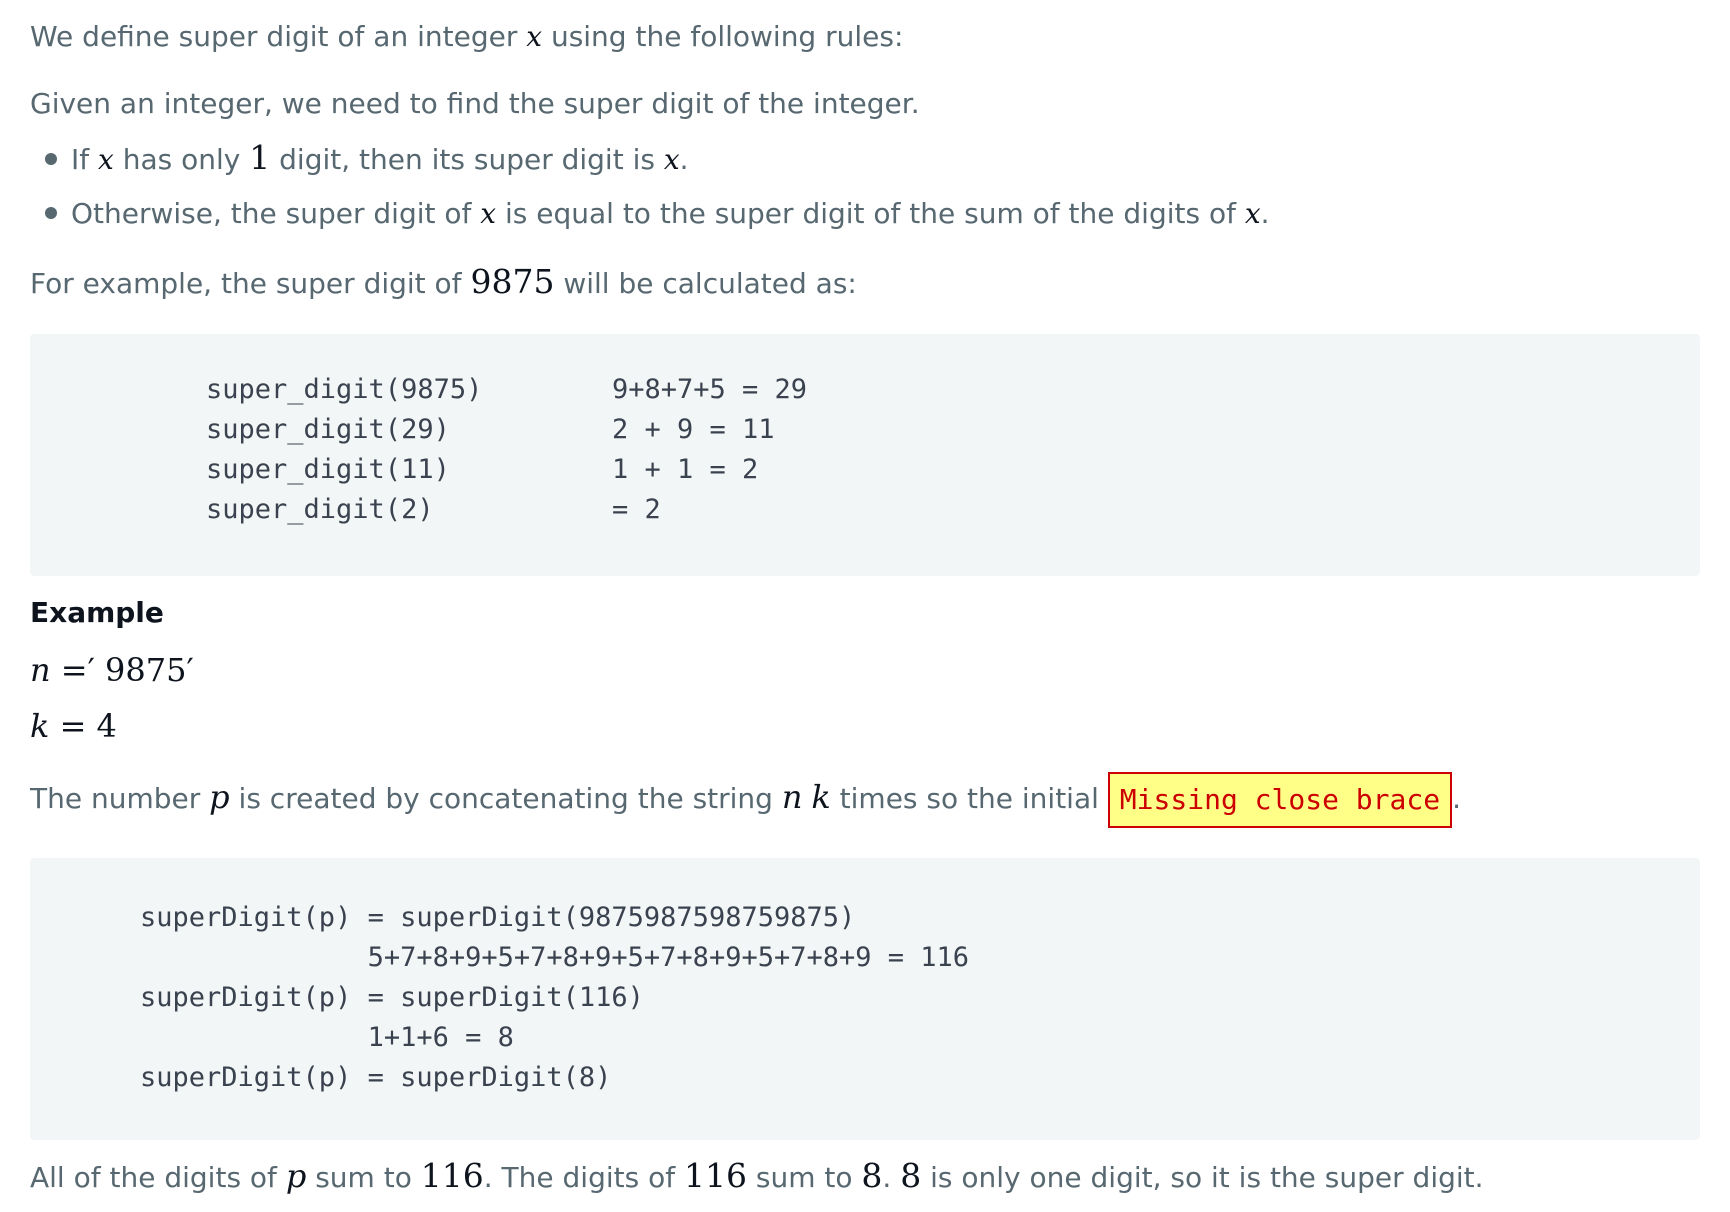 The width and height of the screenshot is (1730, 1212). Describe the element at coordinates (583, 1177) in the screenshot. I see `conclusion-text: . The digits of` at that location.